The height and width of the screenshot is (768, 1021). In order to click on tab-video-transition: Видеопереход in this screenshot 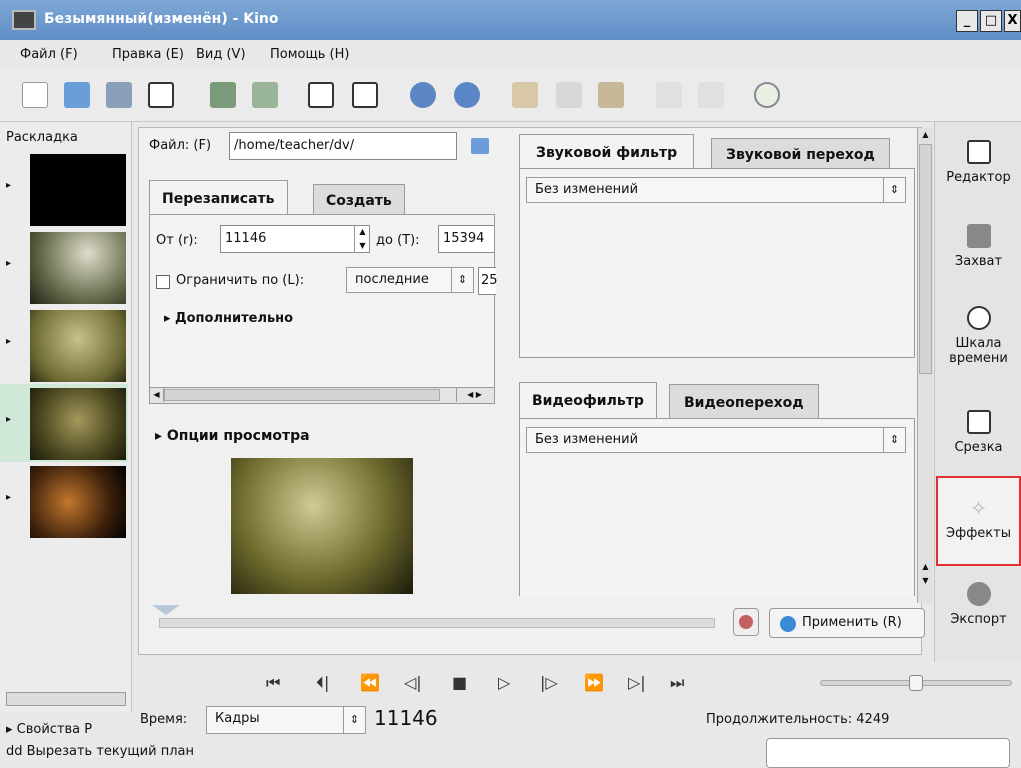, I will do `click(744, 403)`.